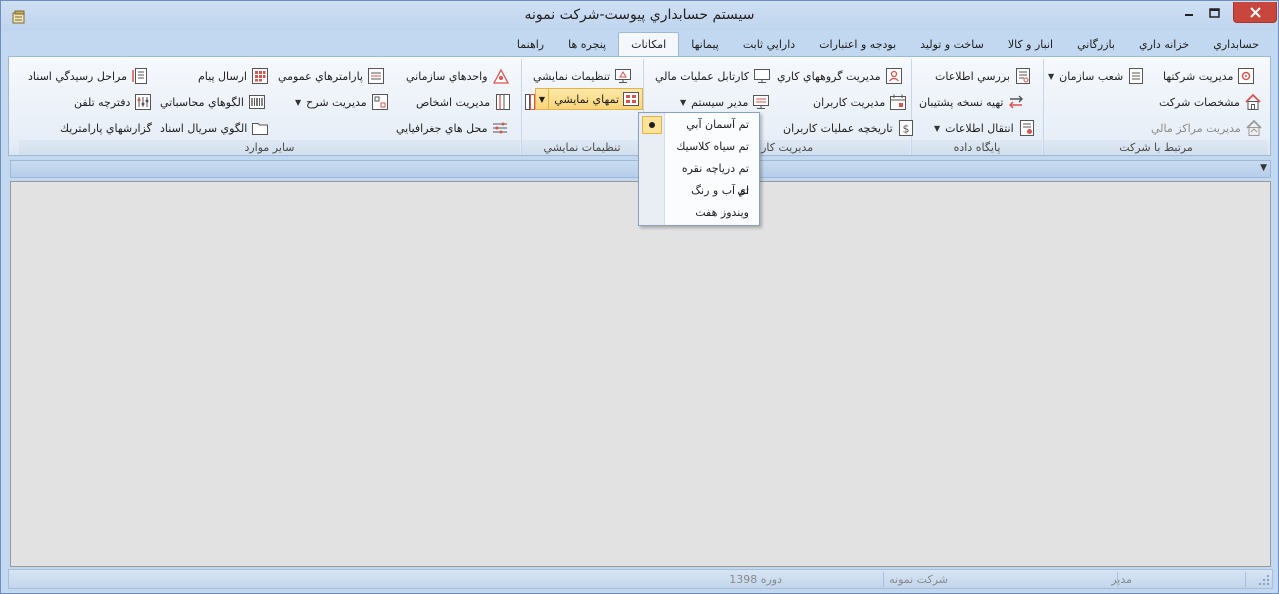  Describe the element at coordinates (762, 76) in the screenshot. I see `monitor-icon` at that location.